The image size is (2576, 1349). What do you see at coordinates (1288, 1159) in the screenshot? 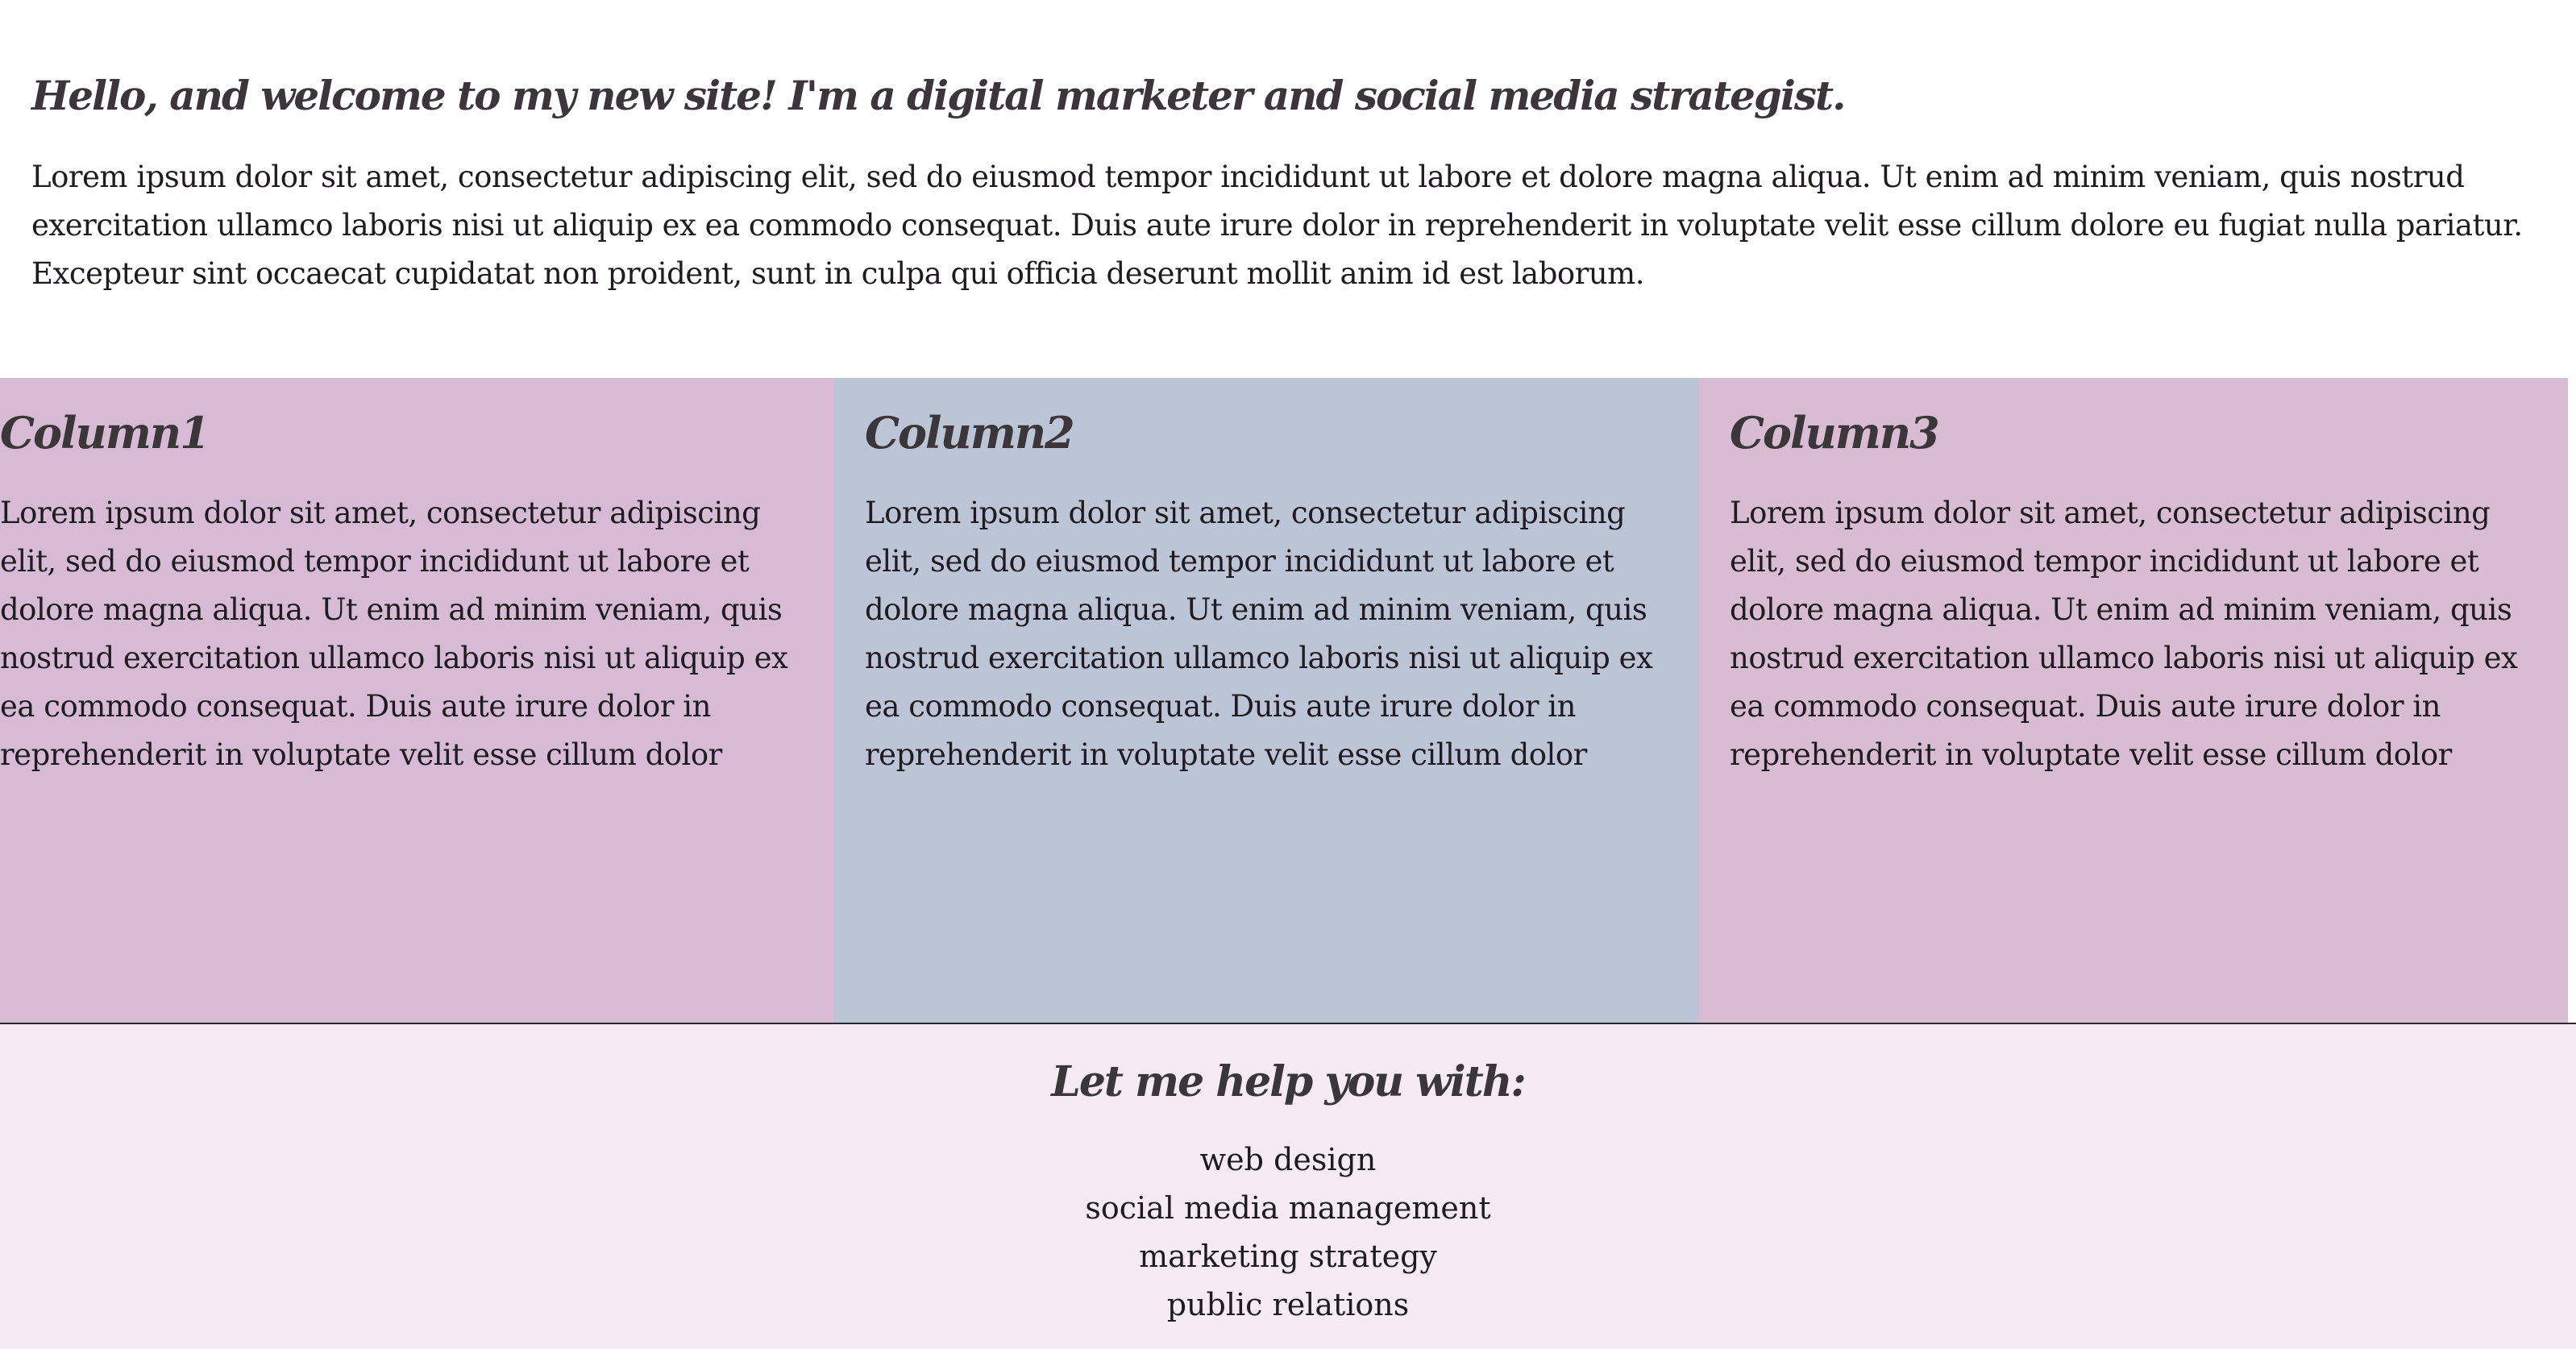
I see `service-item-web-design: web design` at bounding box center [1288, 1159].